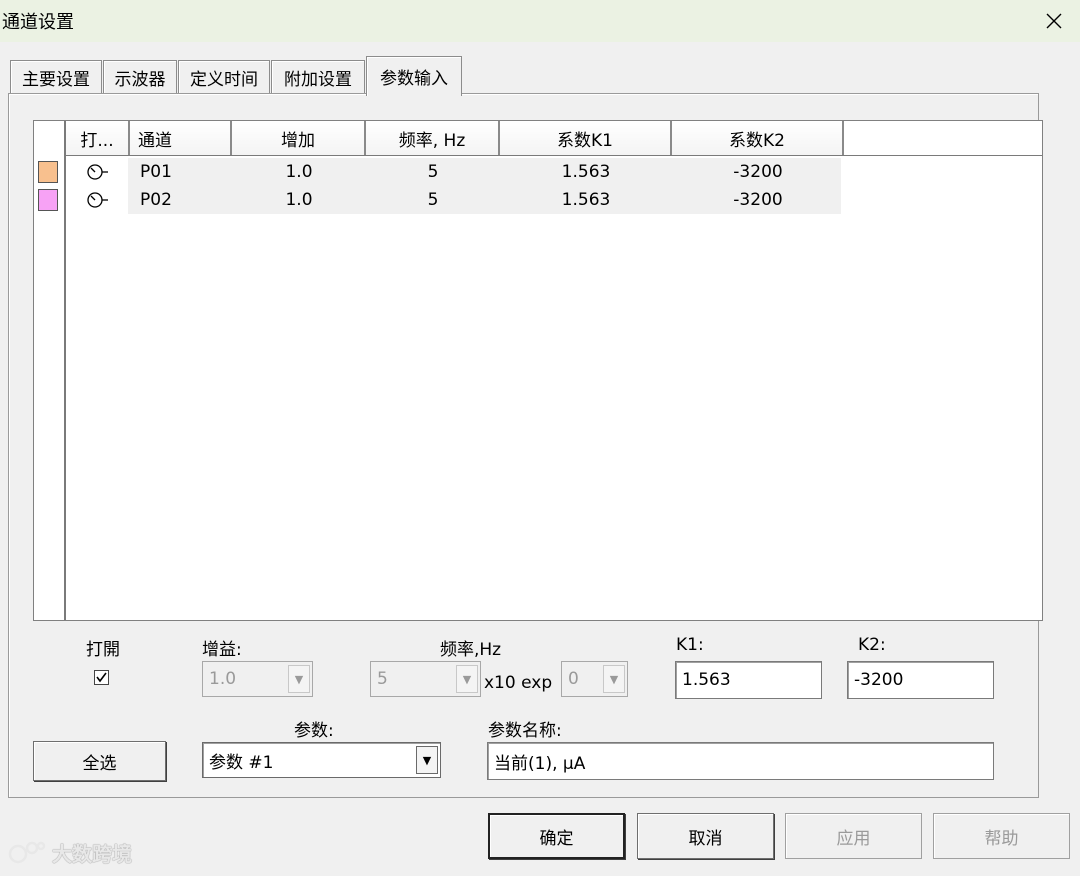 This screenshot has width=1080, height=876. What do you see at coordinates (92, 854) in the screenshot?
I see `watermark-text: 大数跨境` at bounding box center [92, 854].